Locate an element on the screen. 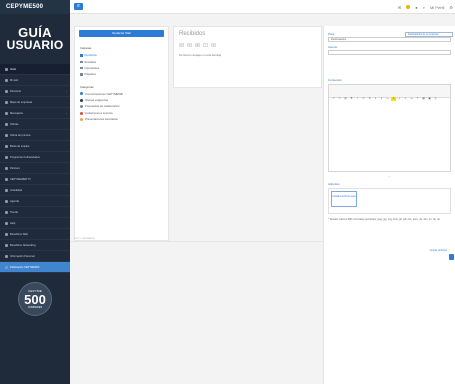 The width and height of the screenshot is (455, 384). euro-icon is located at coordinates (6, 157).